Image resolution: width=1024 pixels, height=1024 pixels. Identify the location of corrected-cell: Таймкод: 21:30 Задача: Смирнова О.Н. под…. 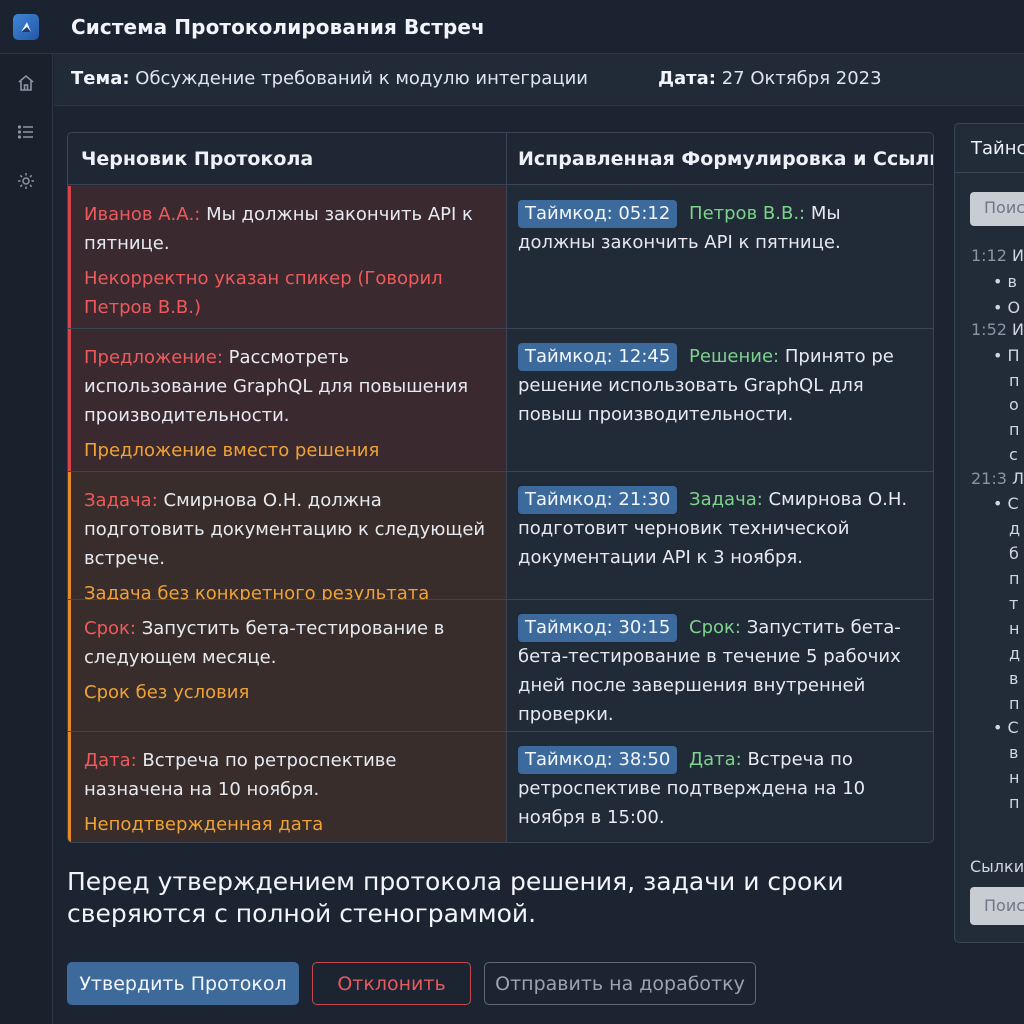
(720, 535).